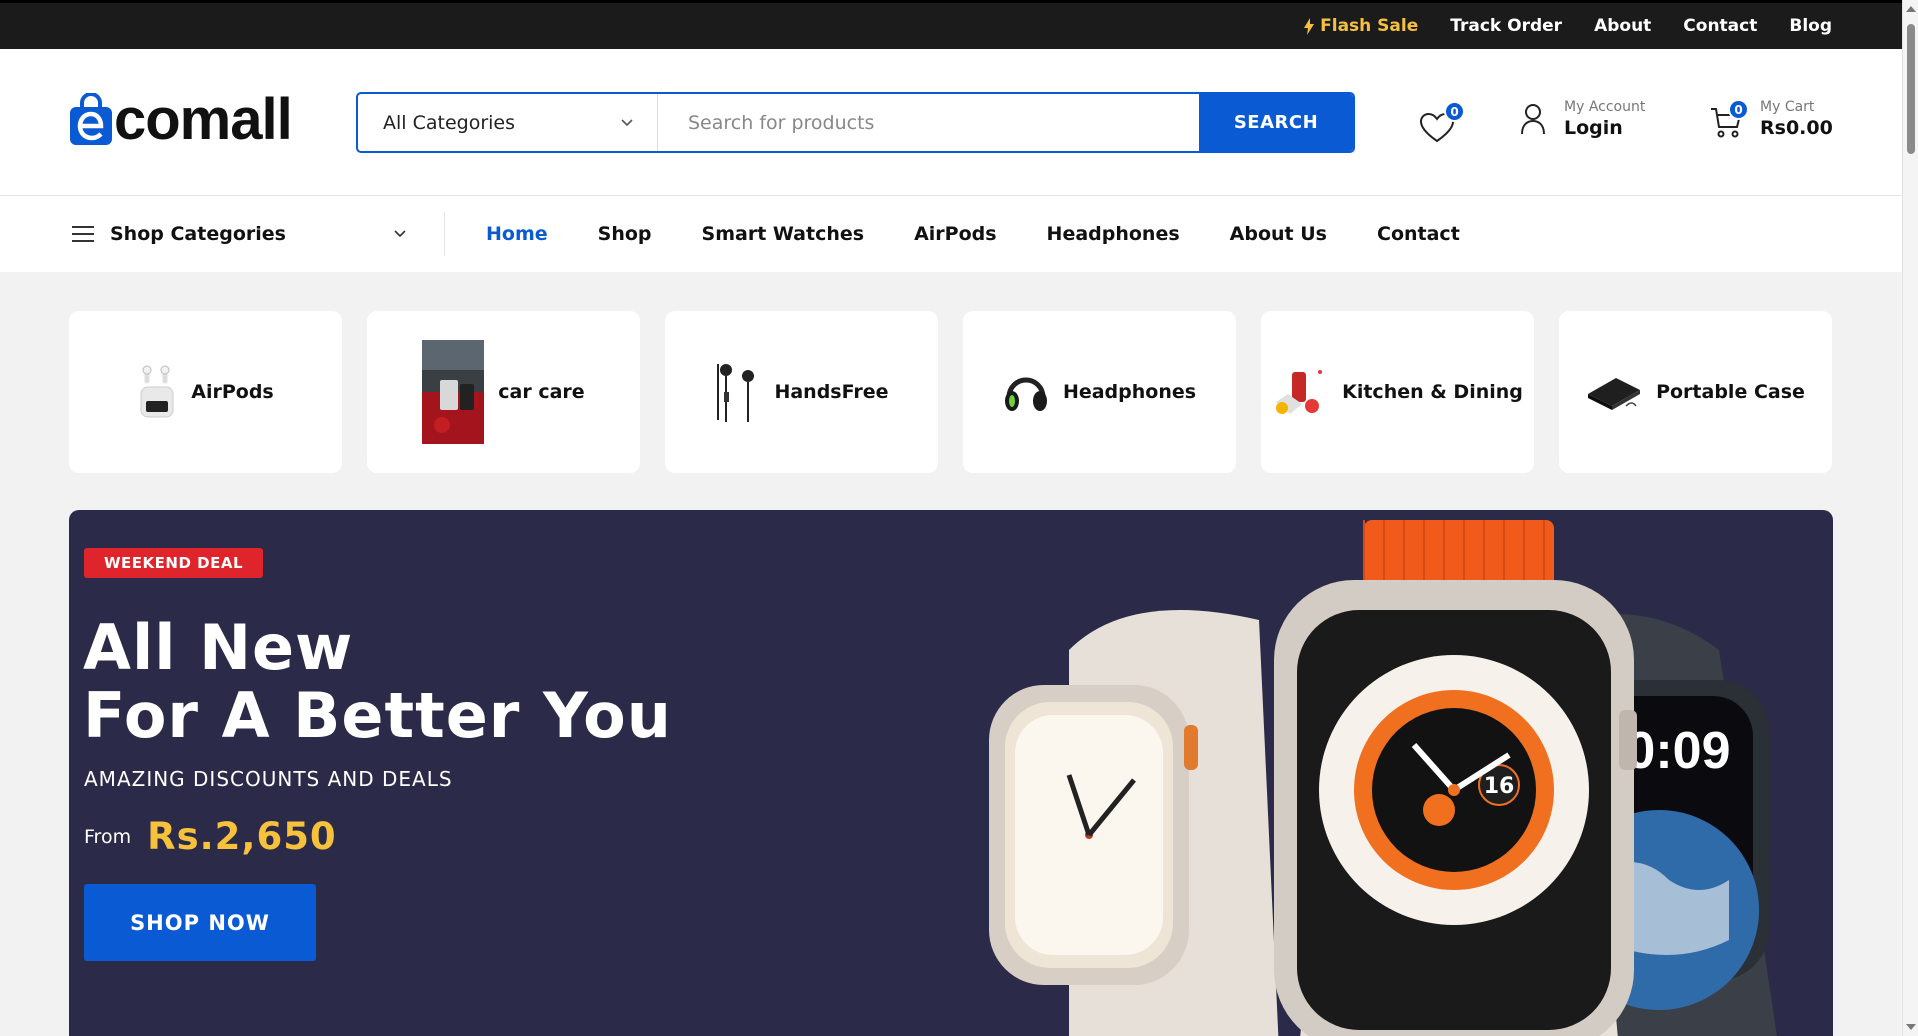  I want to click on shop-categories-label: Shop Categories, so click(198, 234).